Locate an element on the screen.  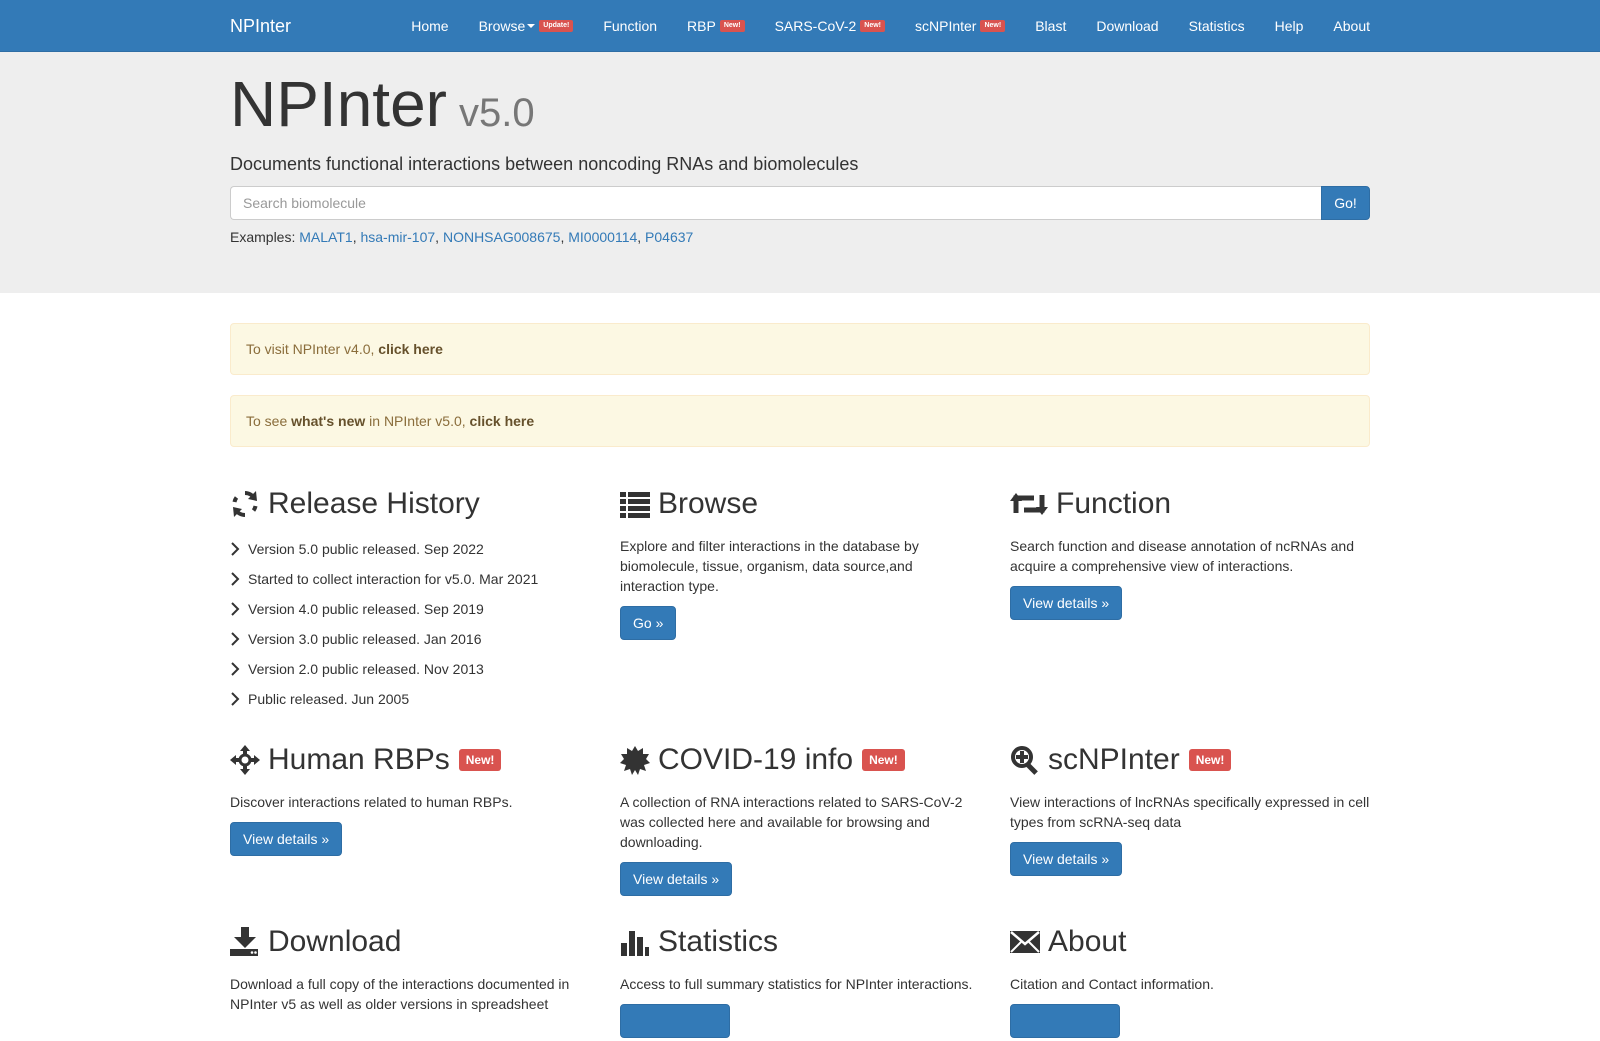
nav-scnpinter: scNPInter New! is located at coordinates (960, 26).